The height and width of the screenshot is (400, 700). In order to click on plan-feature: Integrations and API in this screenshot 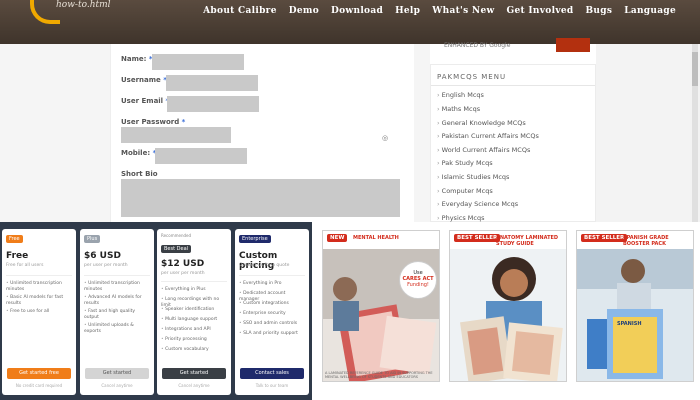, I will do `click(194, 330)`.